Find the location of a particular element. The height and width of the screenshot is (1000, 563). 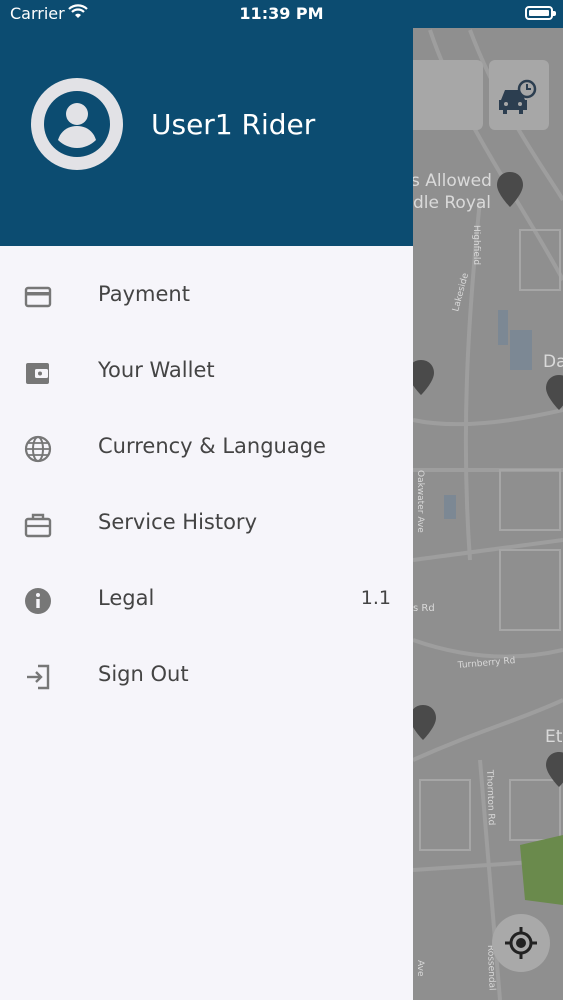

globe-icon is located at coordinates (38, 449).